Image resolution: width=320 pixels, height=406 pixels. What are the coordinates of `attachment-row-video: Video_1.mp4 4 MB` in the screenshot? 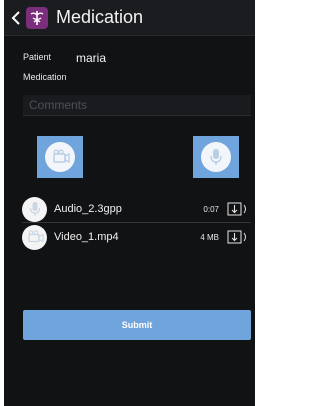 It's located at (136, 237).